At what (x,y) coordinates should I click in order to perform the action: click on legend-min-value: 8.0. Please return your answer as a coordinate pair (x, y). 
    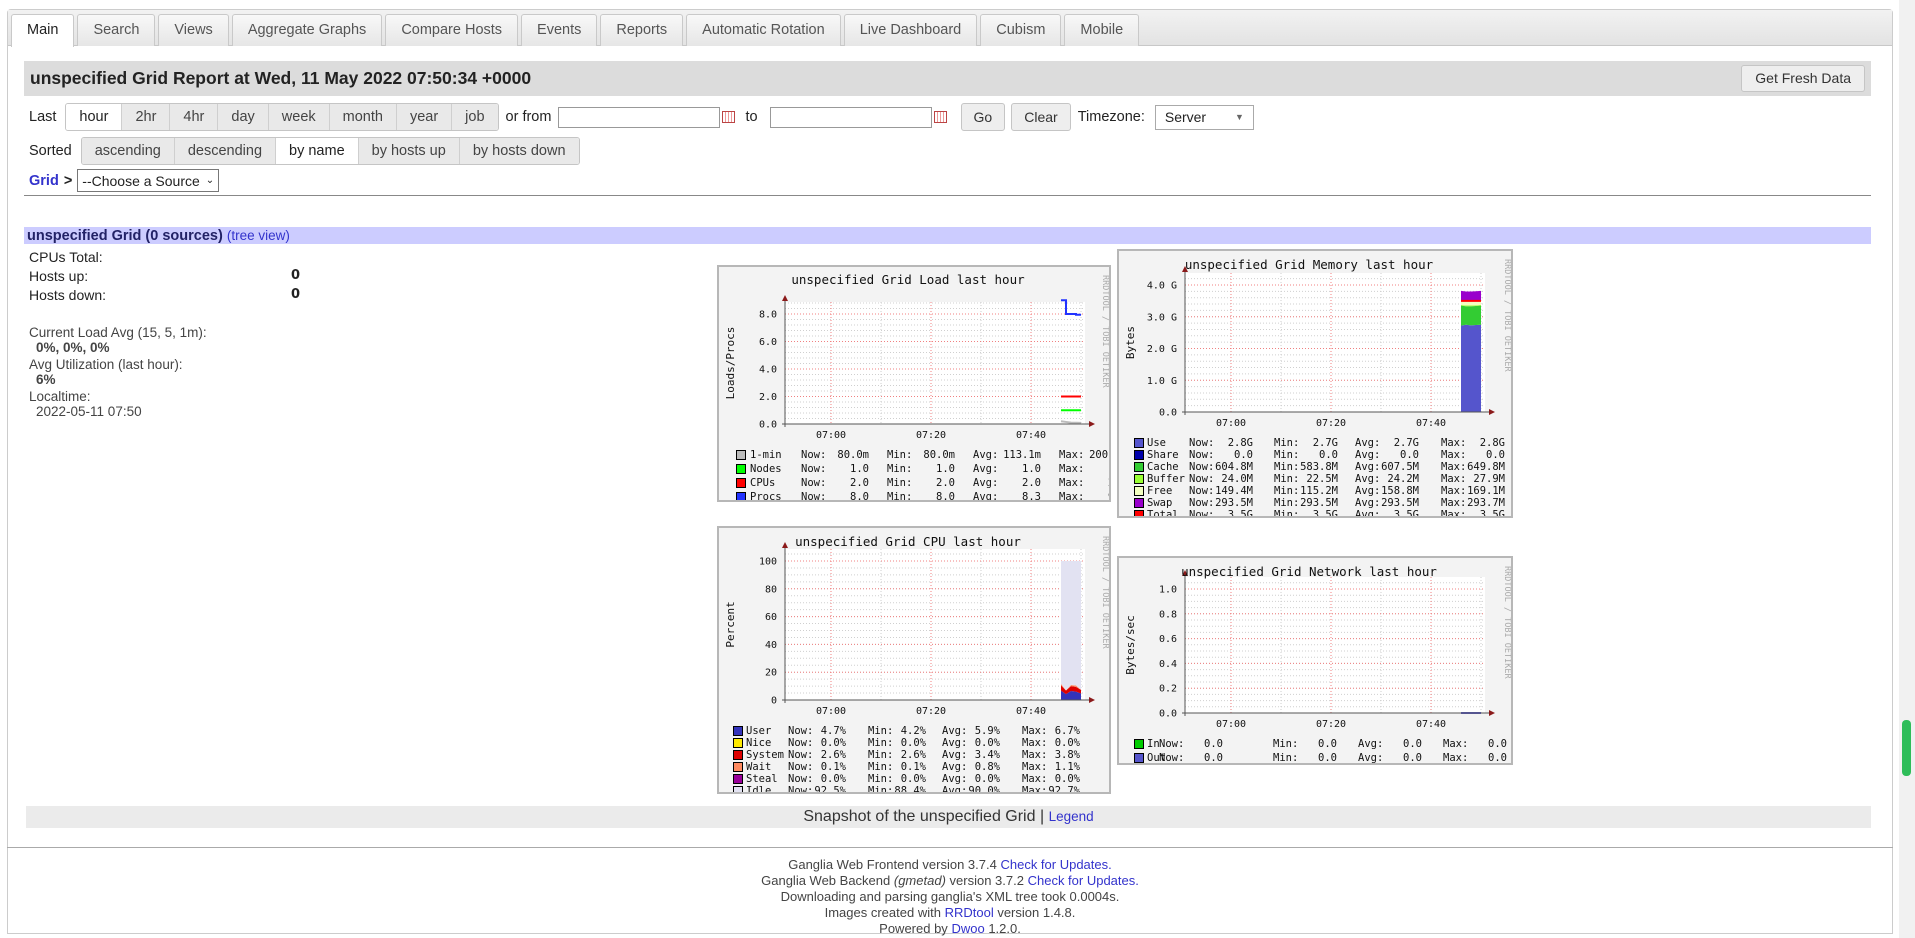
    Looking at the image, I should click on (945, 496).